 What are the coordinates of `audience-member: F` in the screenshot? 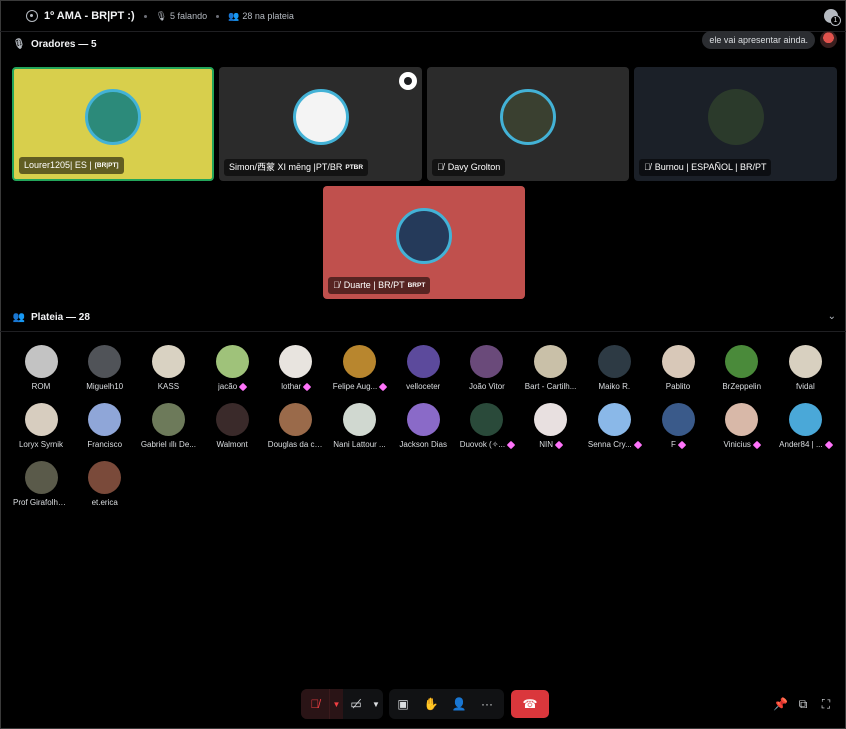 It's located at (678, 426).